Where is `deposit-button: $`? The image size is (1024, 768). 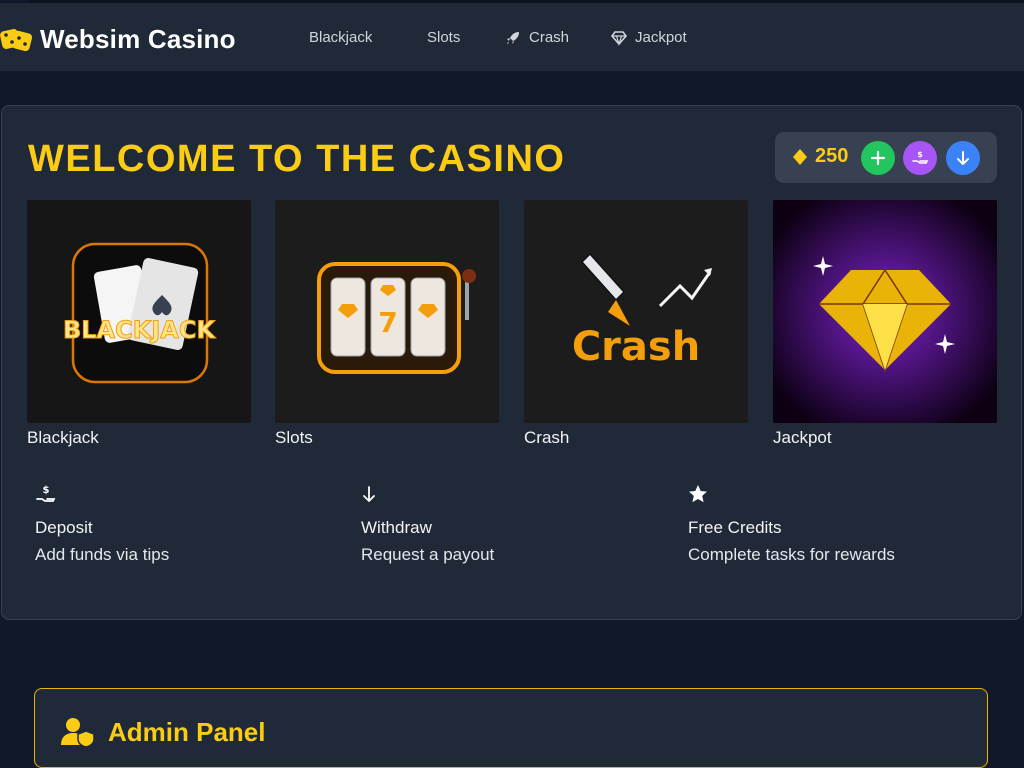
deposit-button: $ is located at coordinates (920, 158).